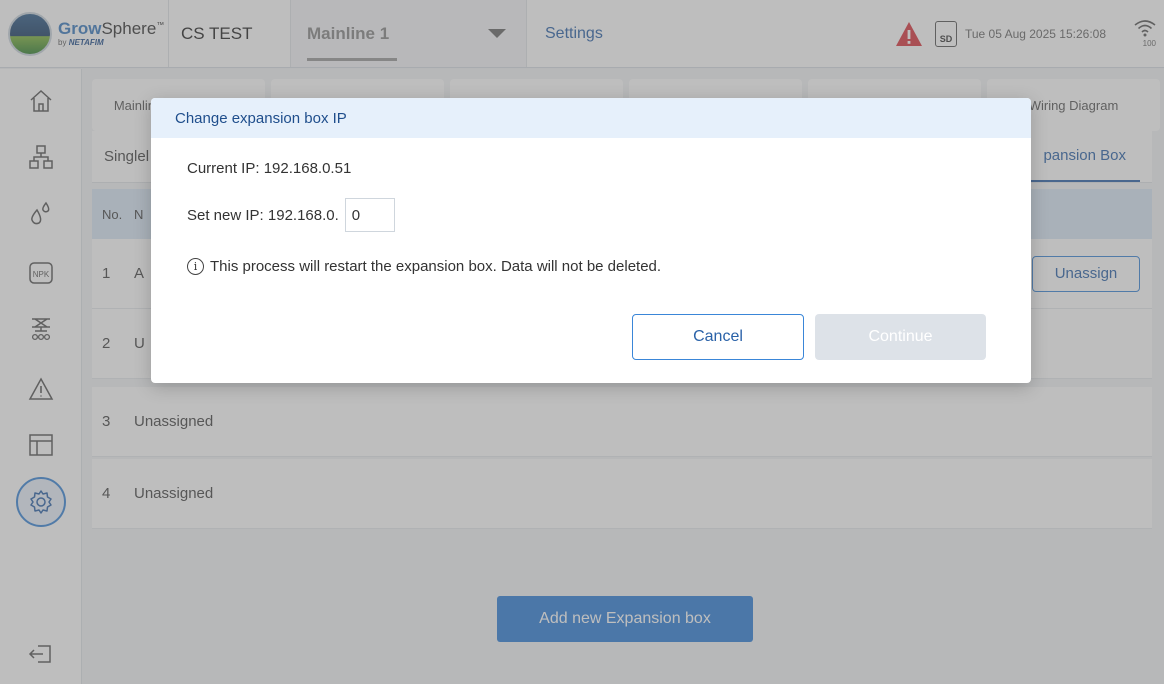  Describe the element at coordinates (223, 168) in the screenshot. I see `current-ip-label: Current IP:` at that location.